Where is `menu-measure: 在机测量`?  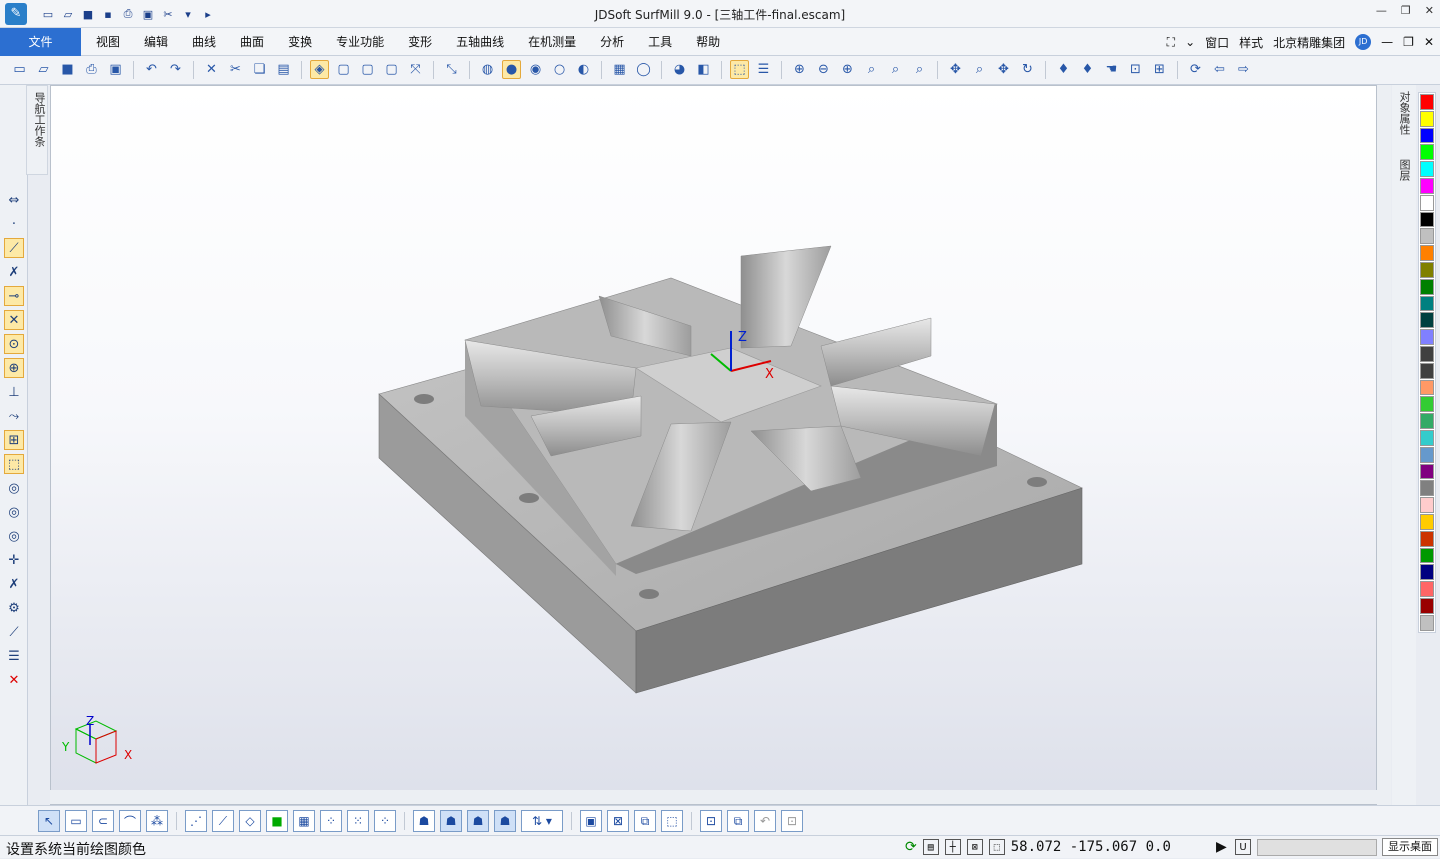
menu-measure: 在机测量 is located at coordinates (552, 42).